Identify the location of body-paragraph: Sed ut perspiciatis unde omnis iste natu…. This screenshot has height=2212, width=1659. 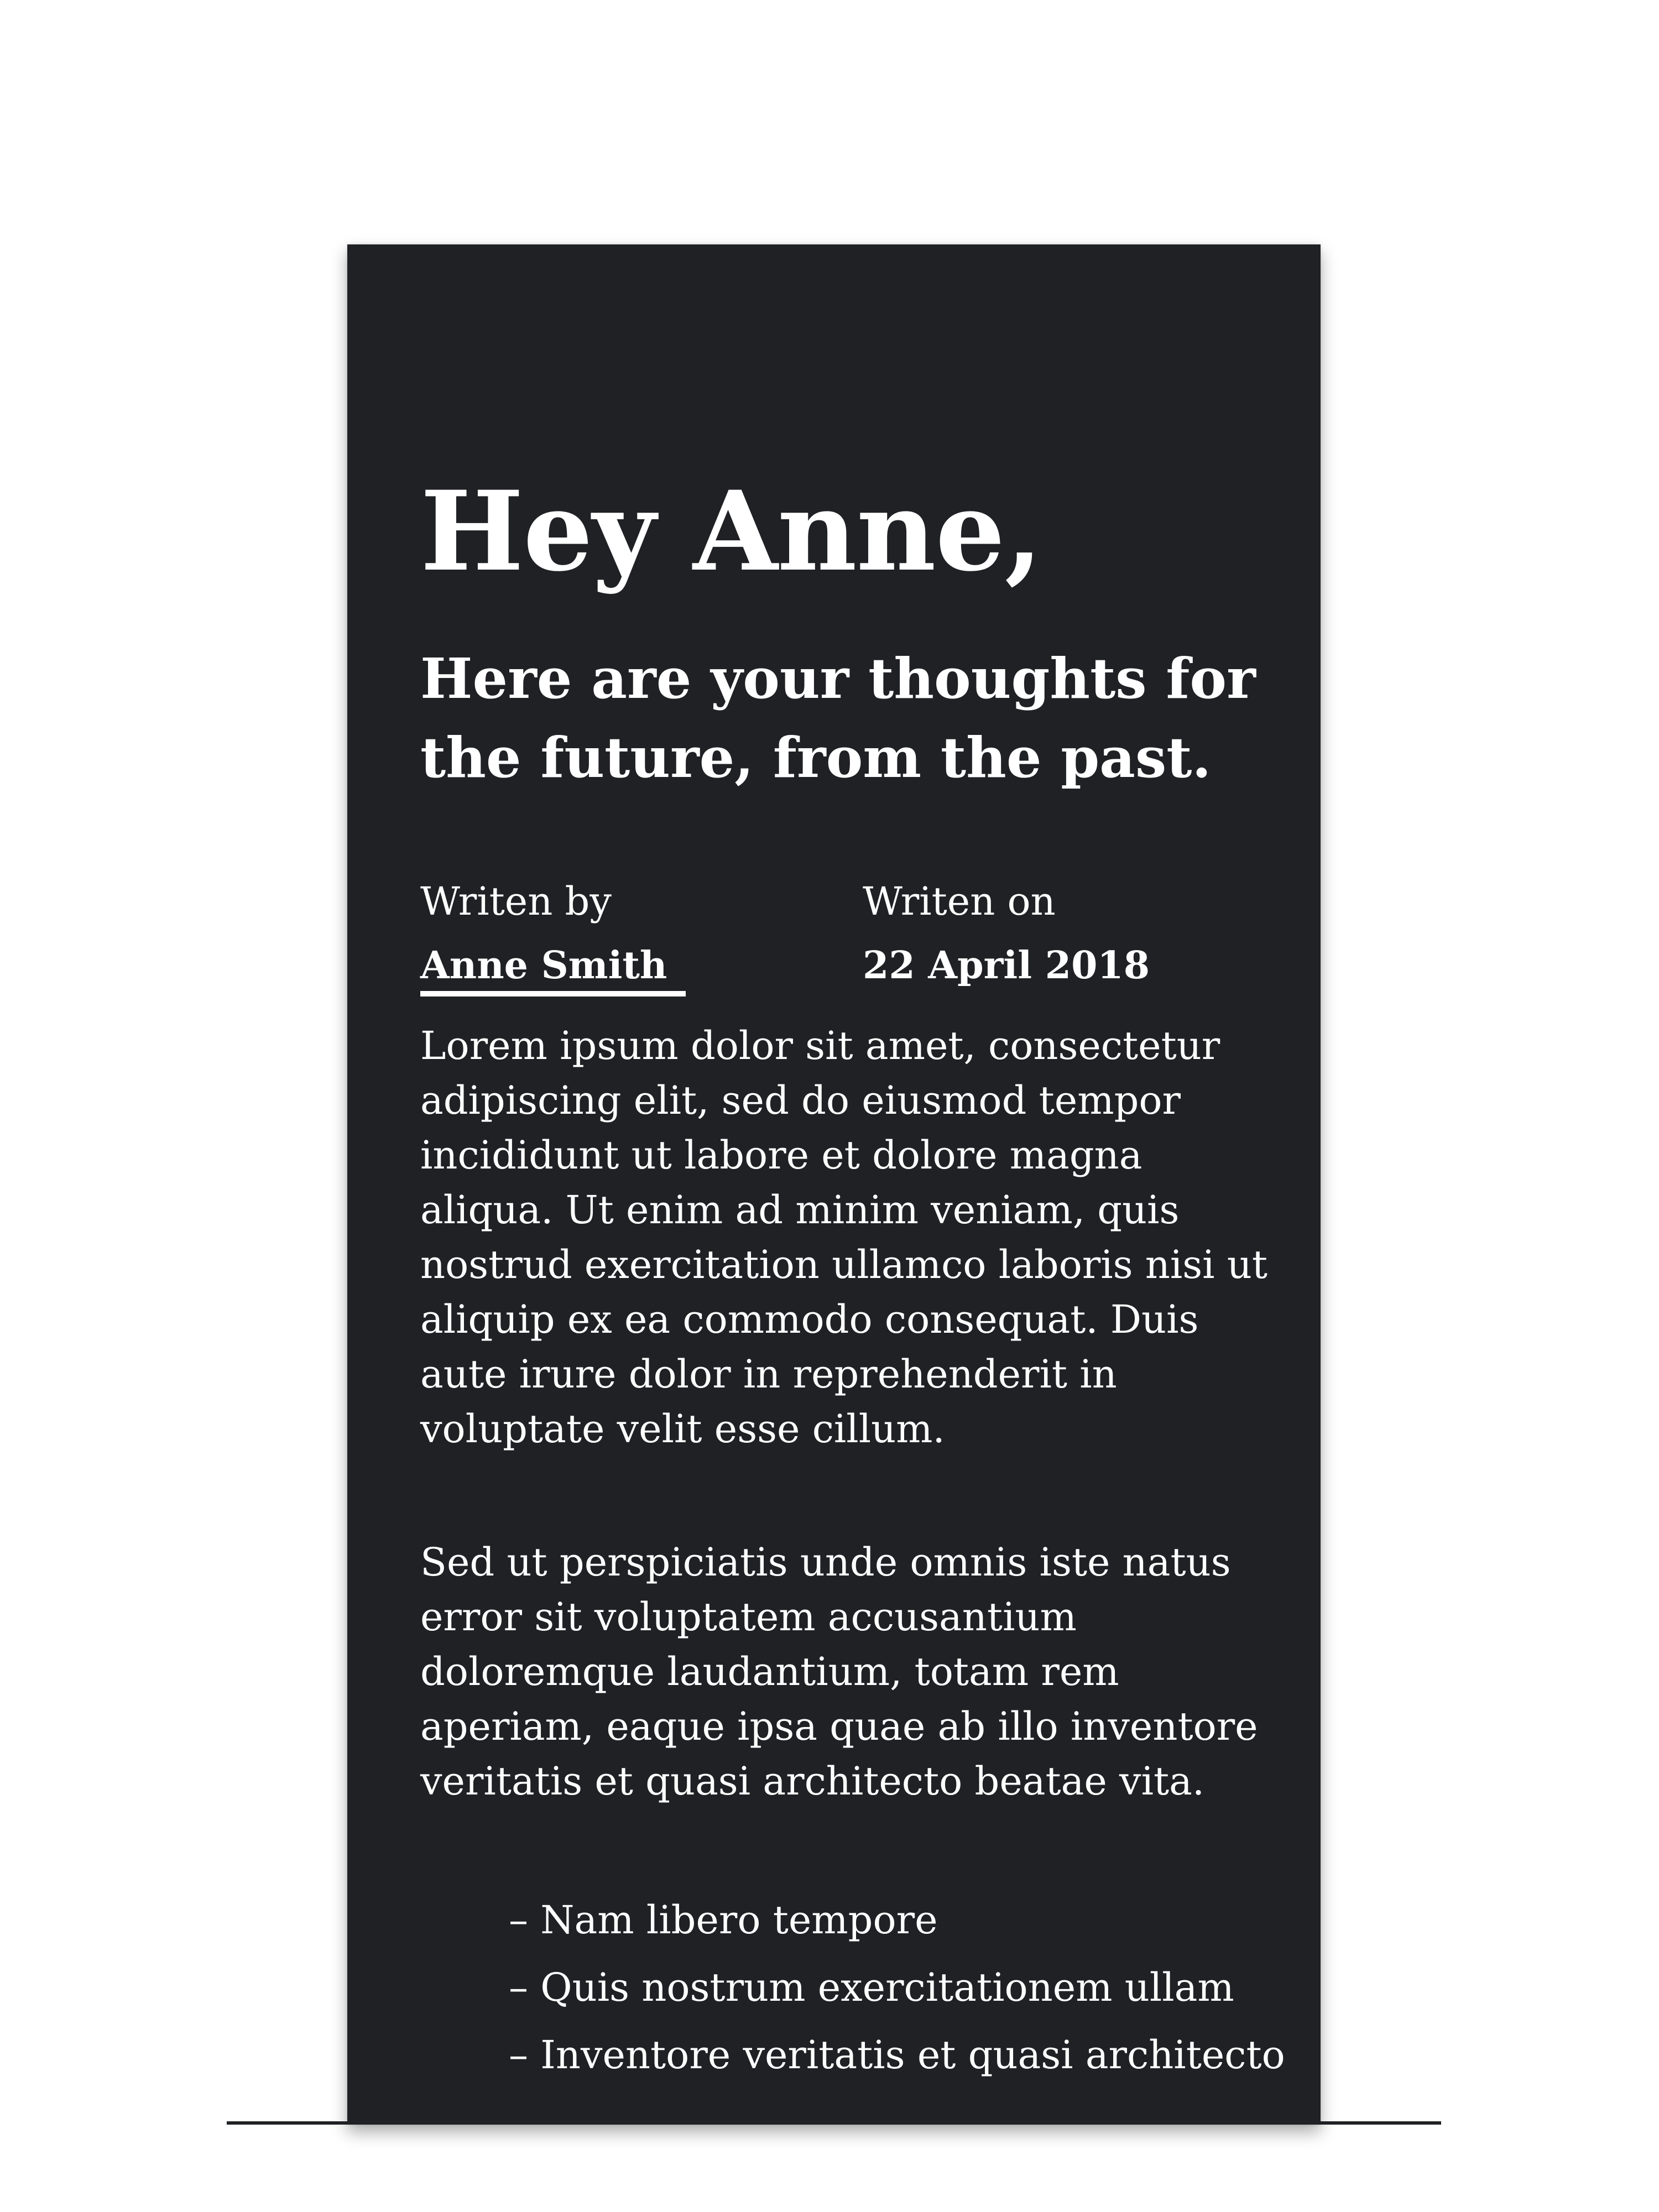
(839, 1672).